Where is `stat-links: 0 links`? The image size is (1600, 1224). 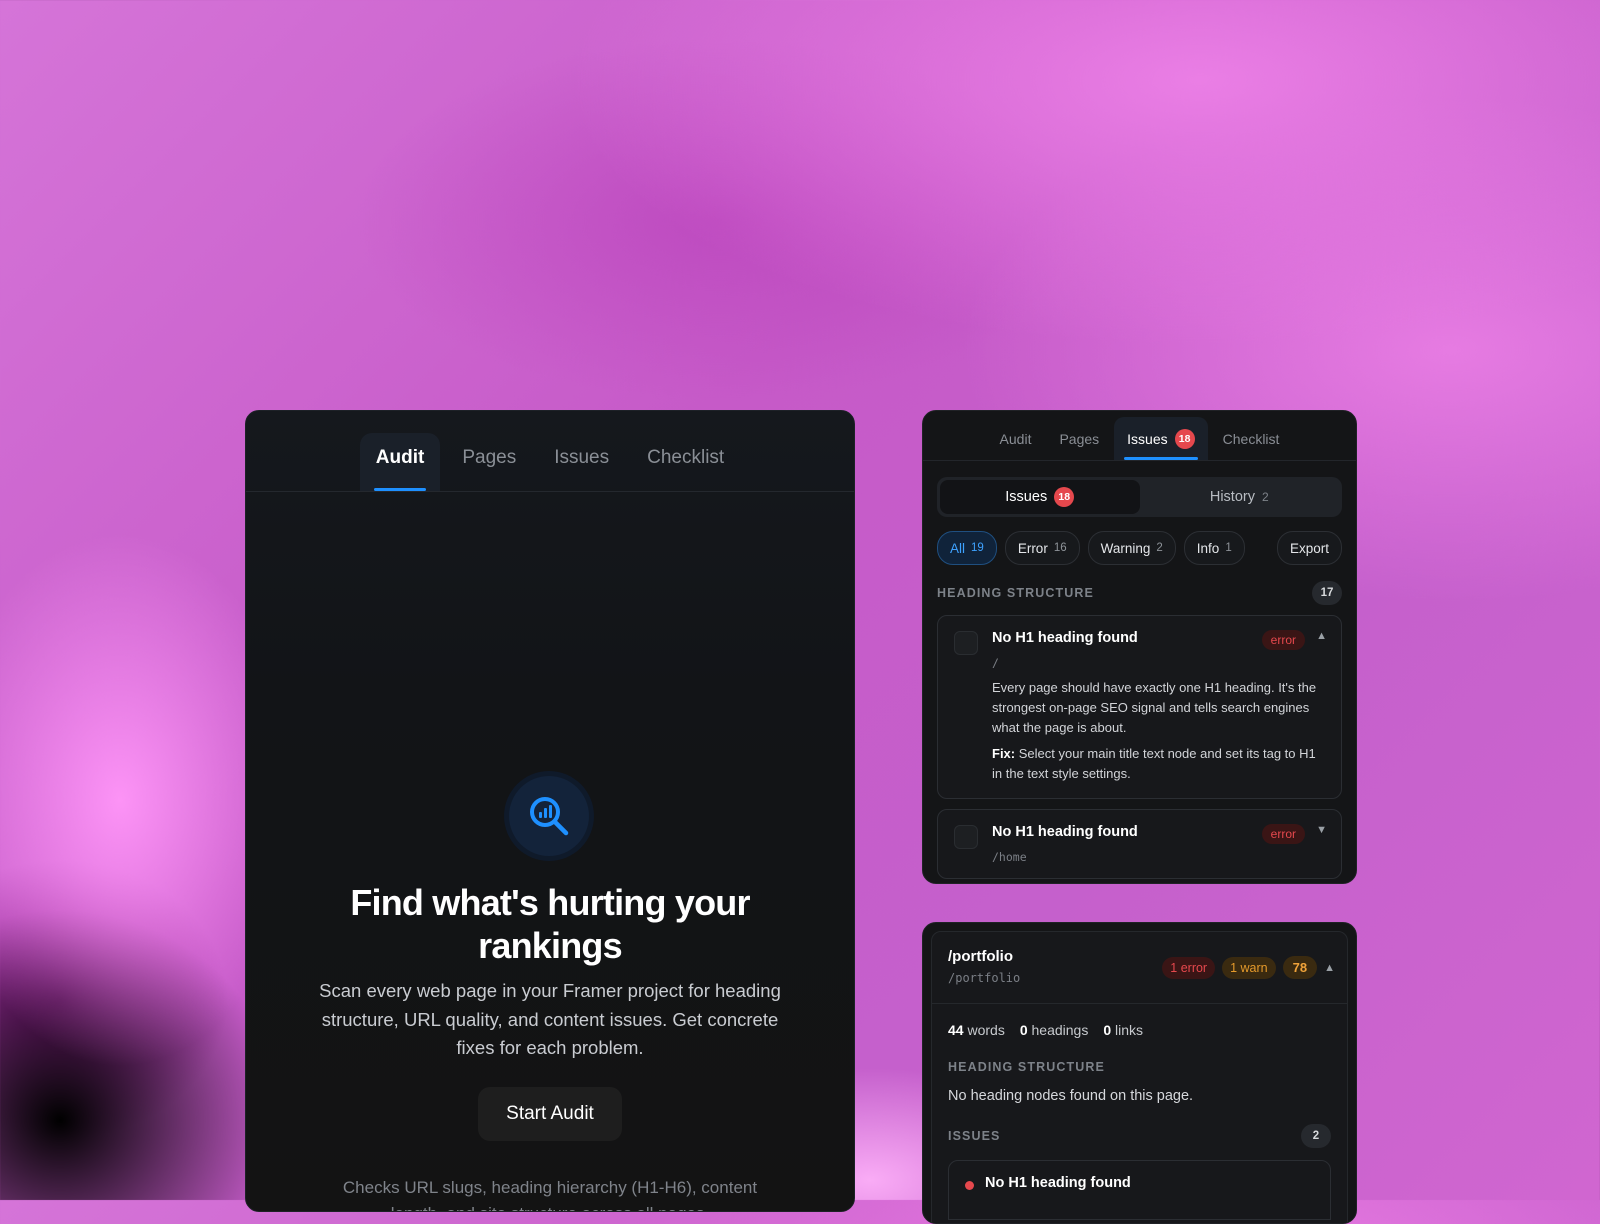 stat-links: 0 links is located at coordinates (1123, 1030).